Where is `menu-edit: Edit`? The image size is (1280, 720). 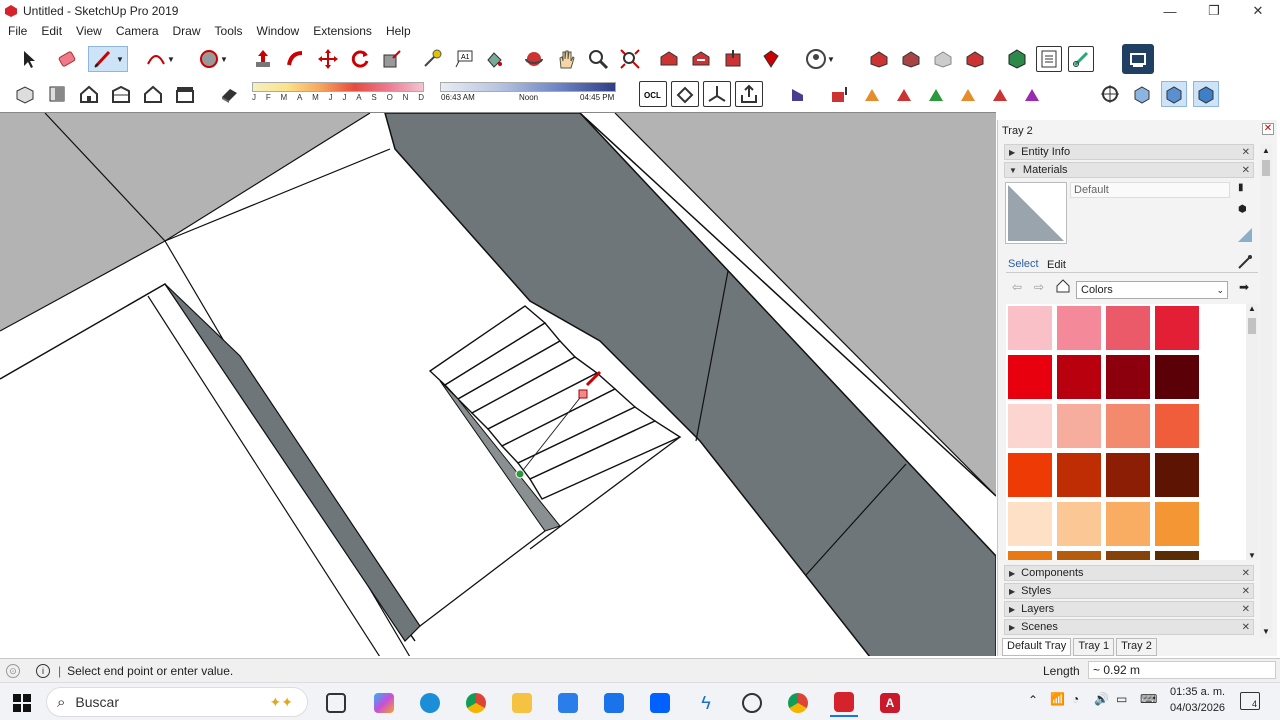
menu-edit: Edit is located at coordinates (51, 31).